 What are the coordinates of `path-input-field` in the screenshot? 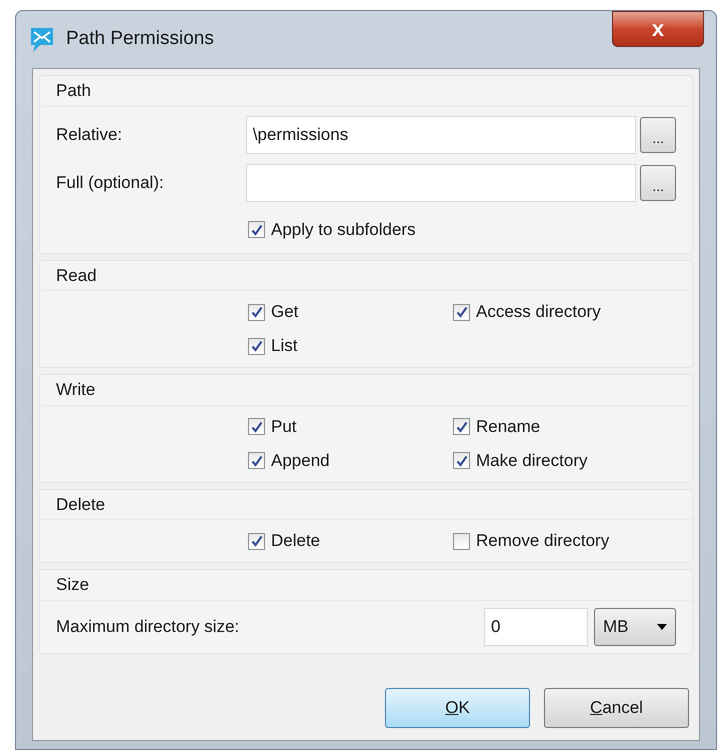 It's located at (441, 183).